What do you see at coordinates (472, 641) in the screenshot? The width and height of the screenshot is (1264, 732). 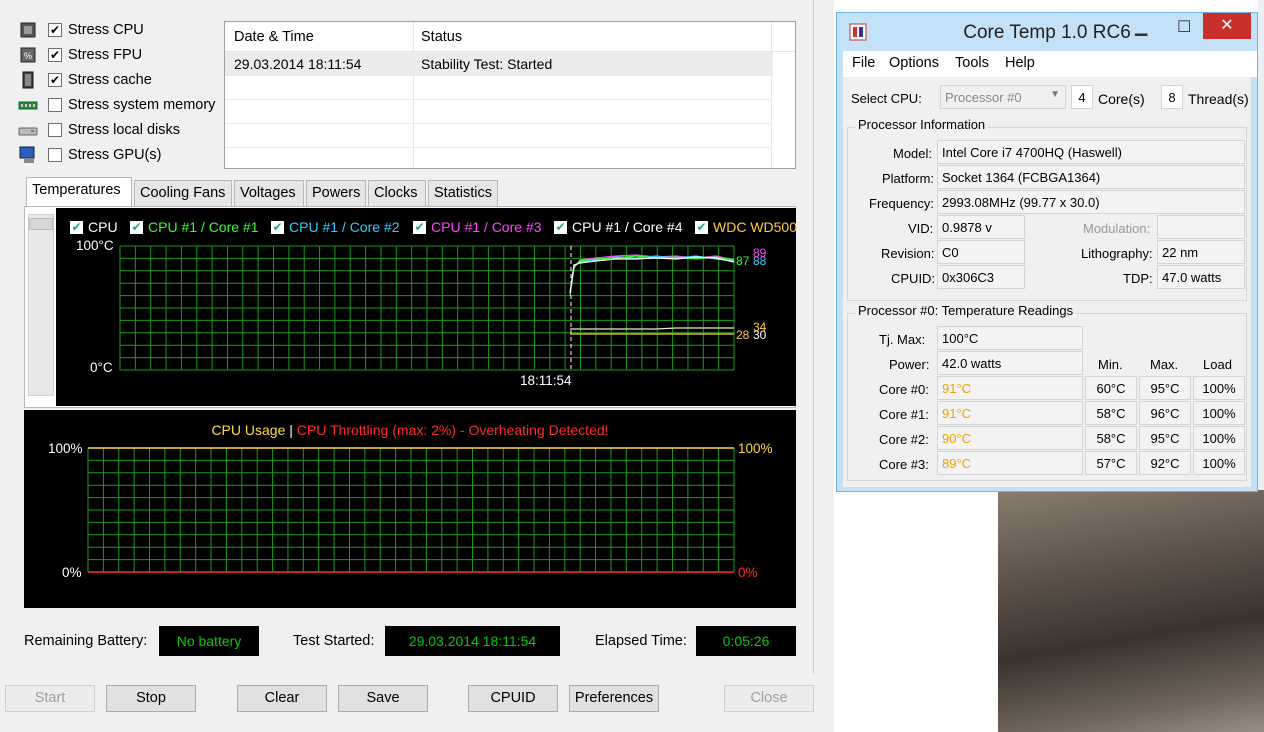 I see `test-started-value: 29.03.2014 18:11:54` at bounding box center [472, 641].